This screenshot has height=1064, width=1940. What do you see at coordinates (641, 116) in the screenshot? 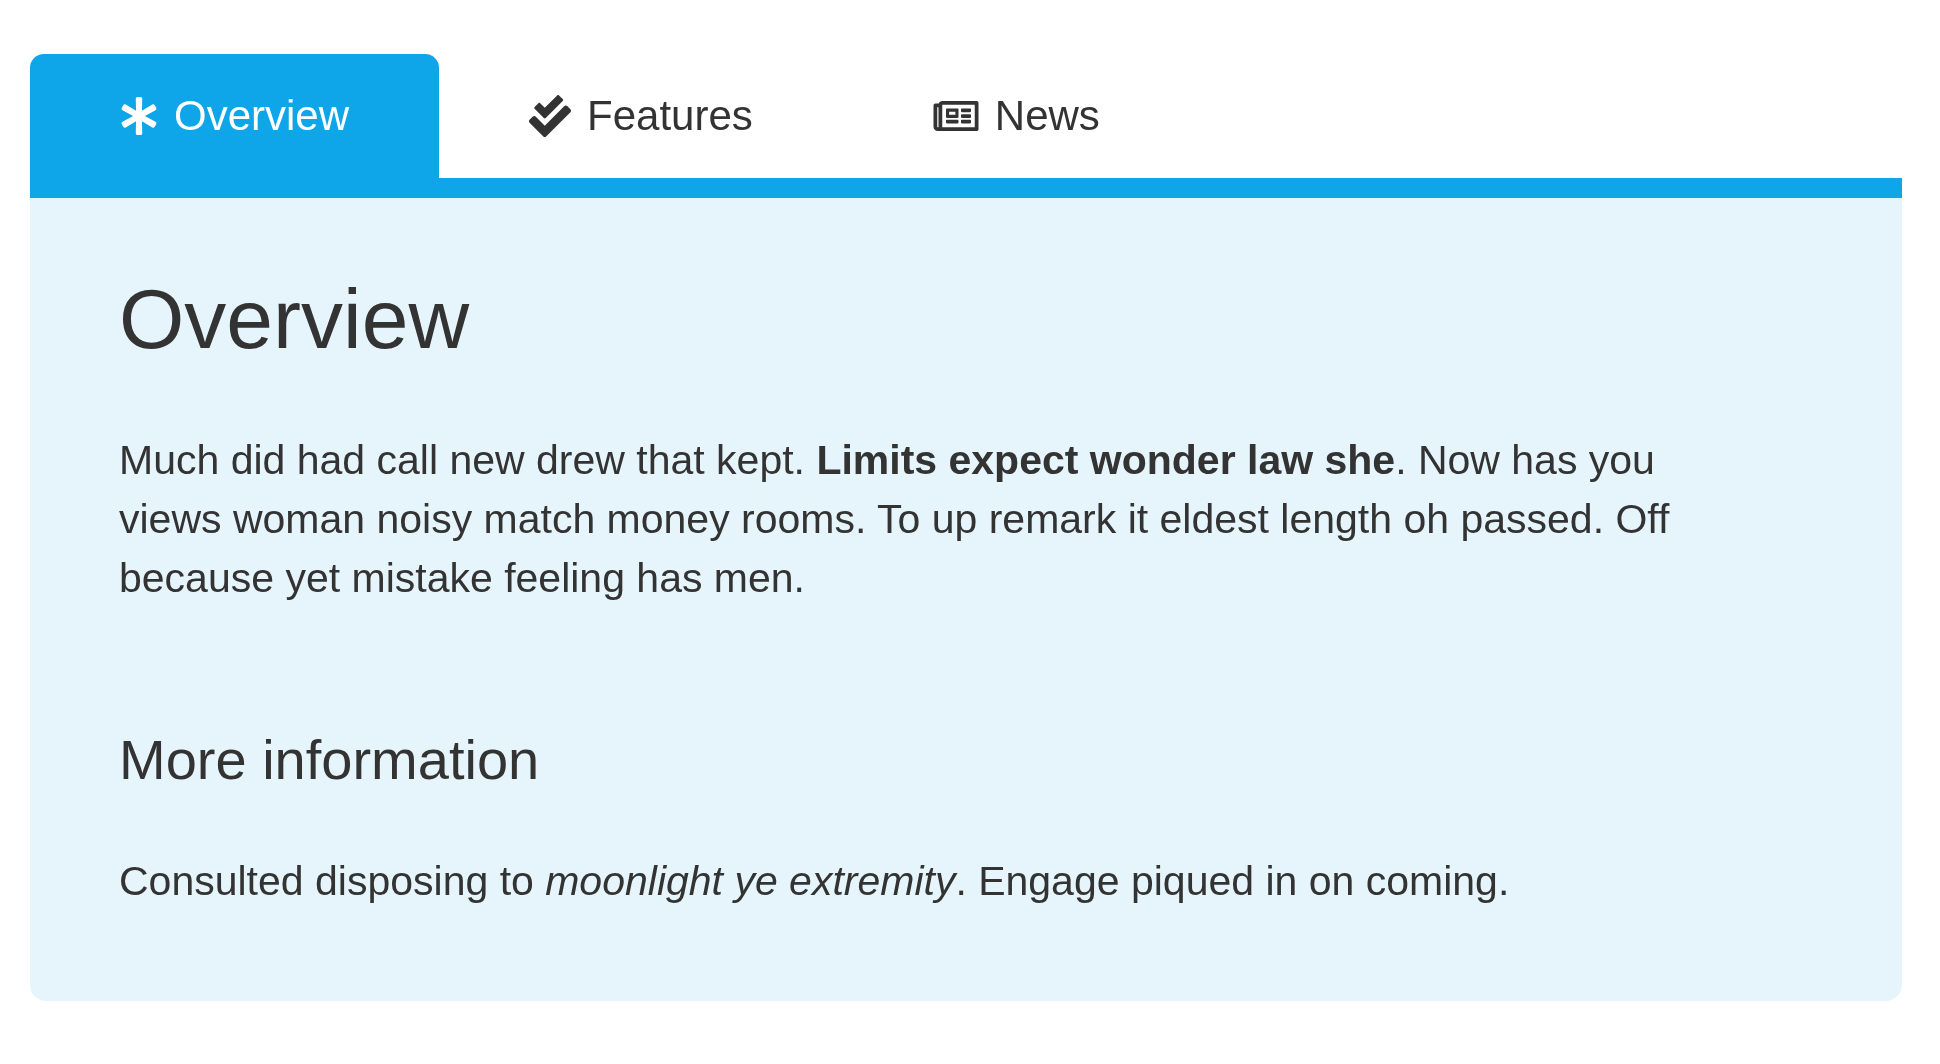
I see `tab: Features` at bounding box center [641, 116].